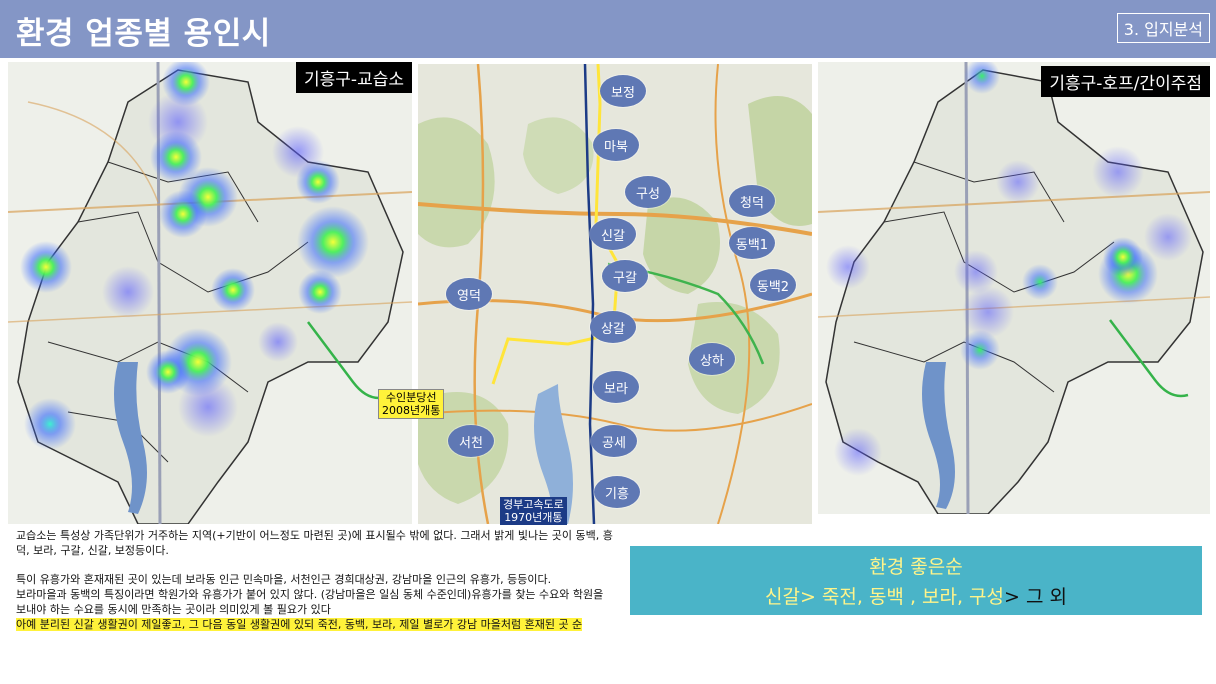 The height and width of the screenshot is (684, 1216). I want to click on summary-box: 환경 좋은순 신갈> 죽전, 동백 , 보라, 구성> 그 외, so click(916, 580).